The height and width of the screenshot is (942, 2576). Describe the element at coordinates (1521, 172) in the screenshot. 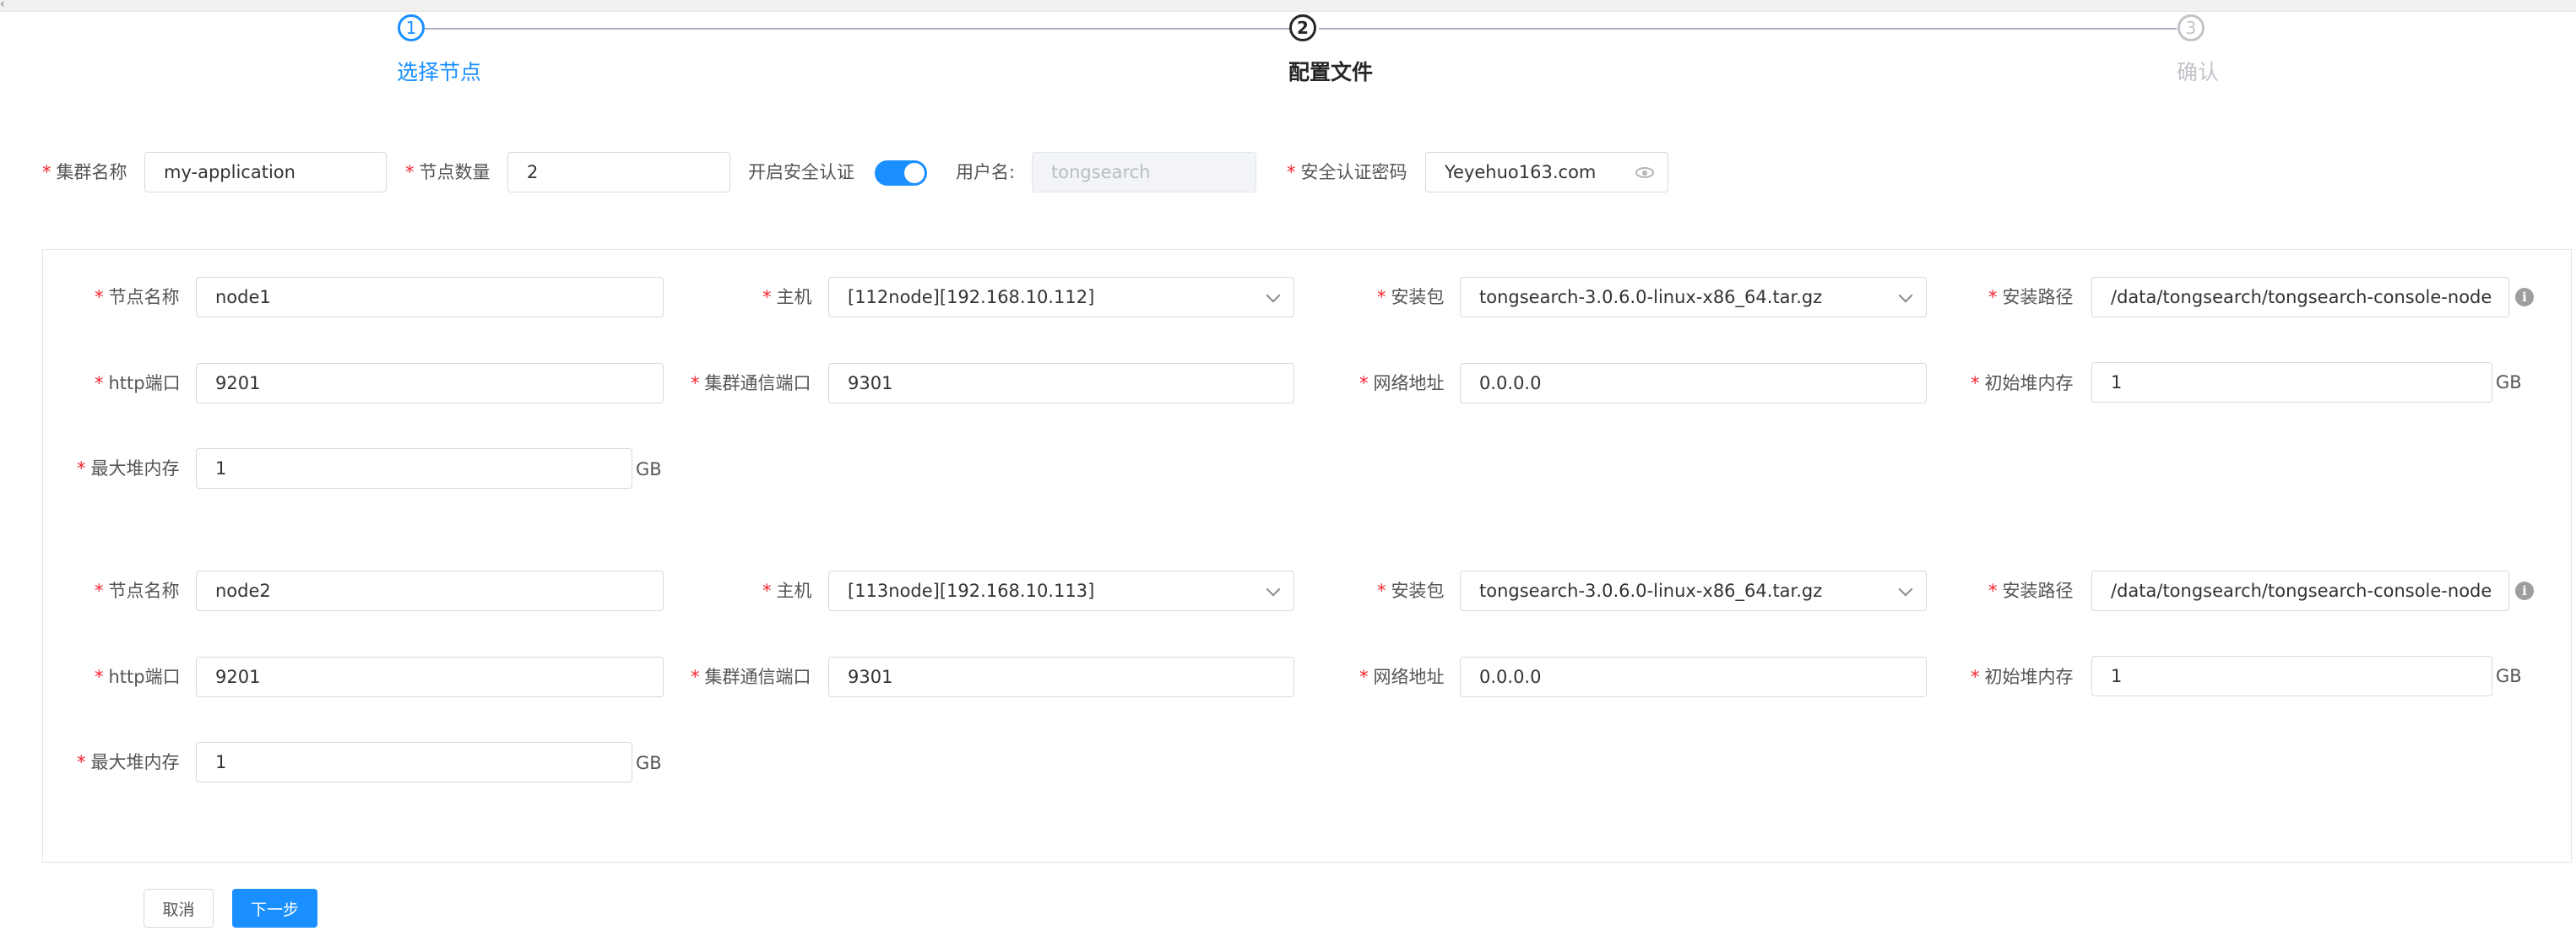

I see `password-value: Yeyehuo163.com` at that location.